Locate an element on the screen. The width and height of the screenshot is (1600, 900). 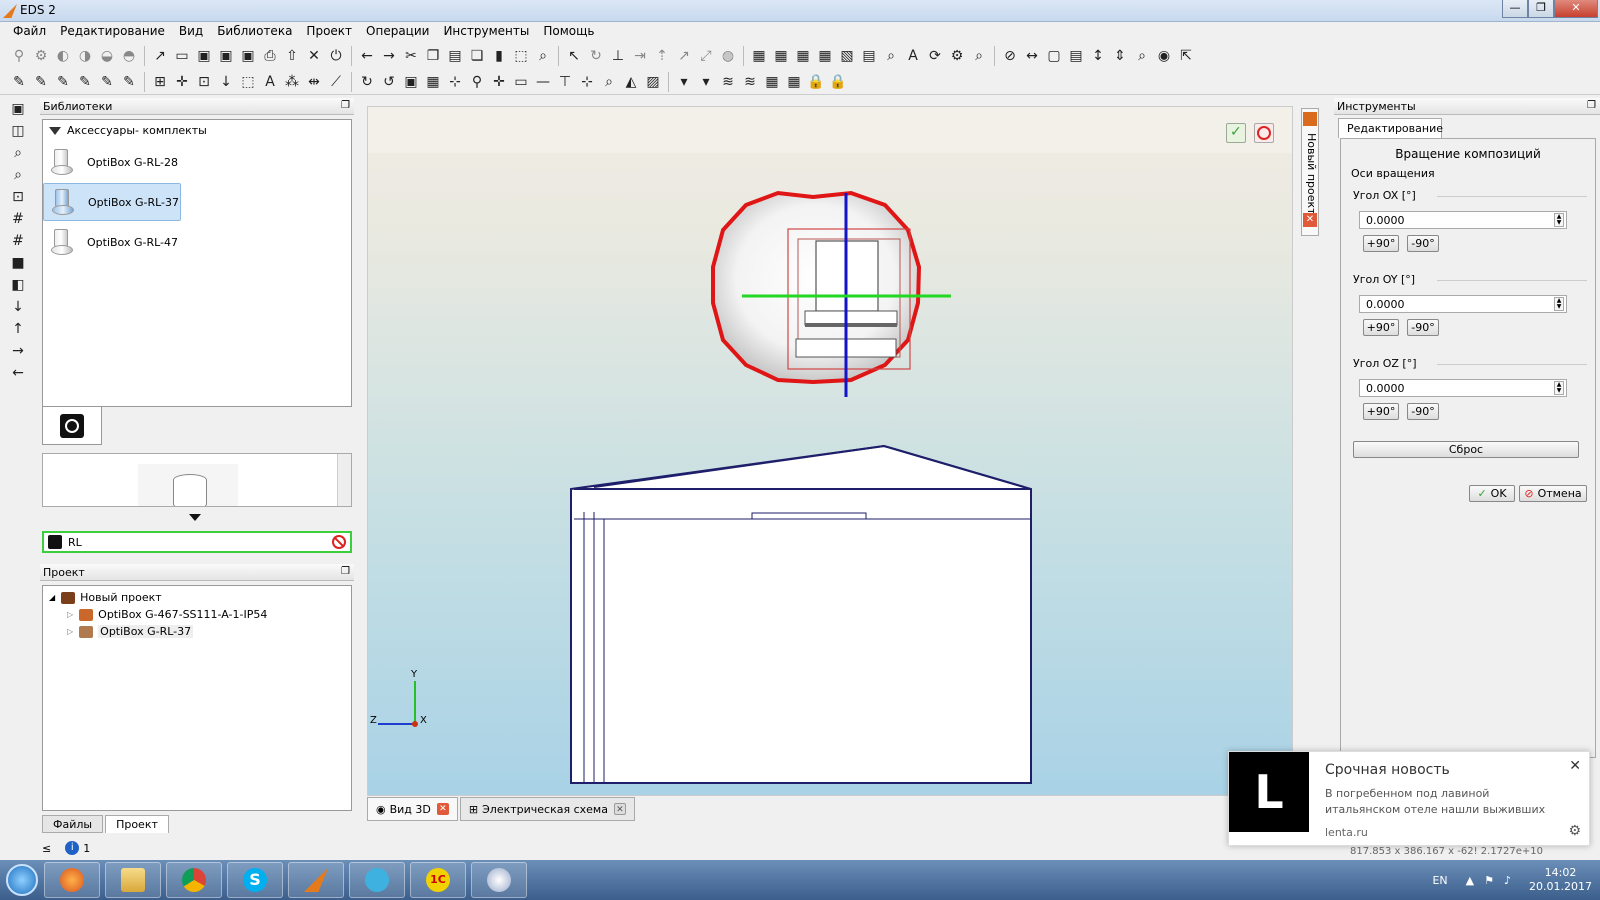
arrow-left-icon: ← is located at coordinates (18, 373).